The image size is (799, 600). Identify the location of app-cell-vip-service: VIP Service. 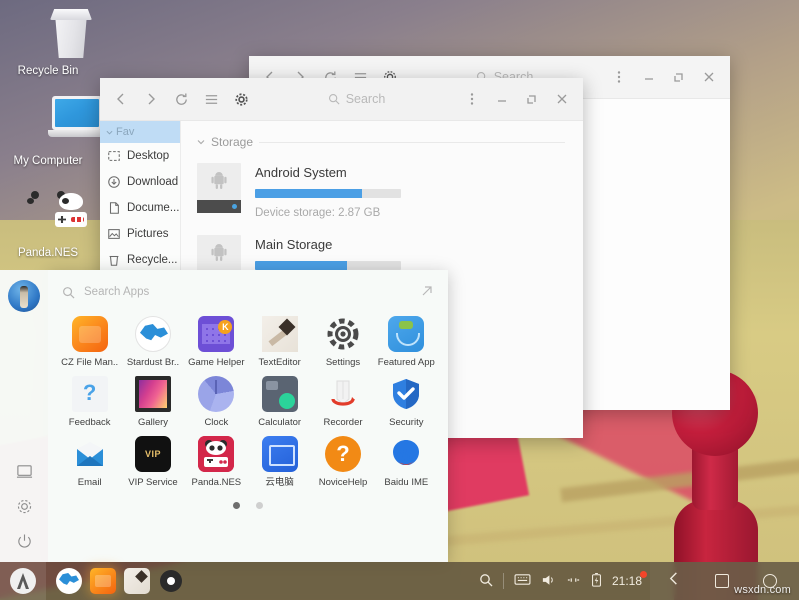
(152, 462).